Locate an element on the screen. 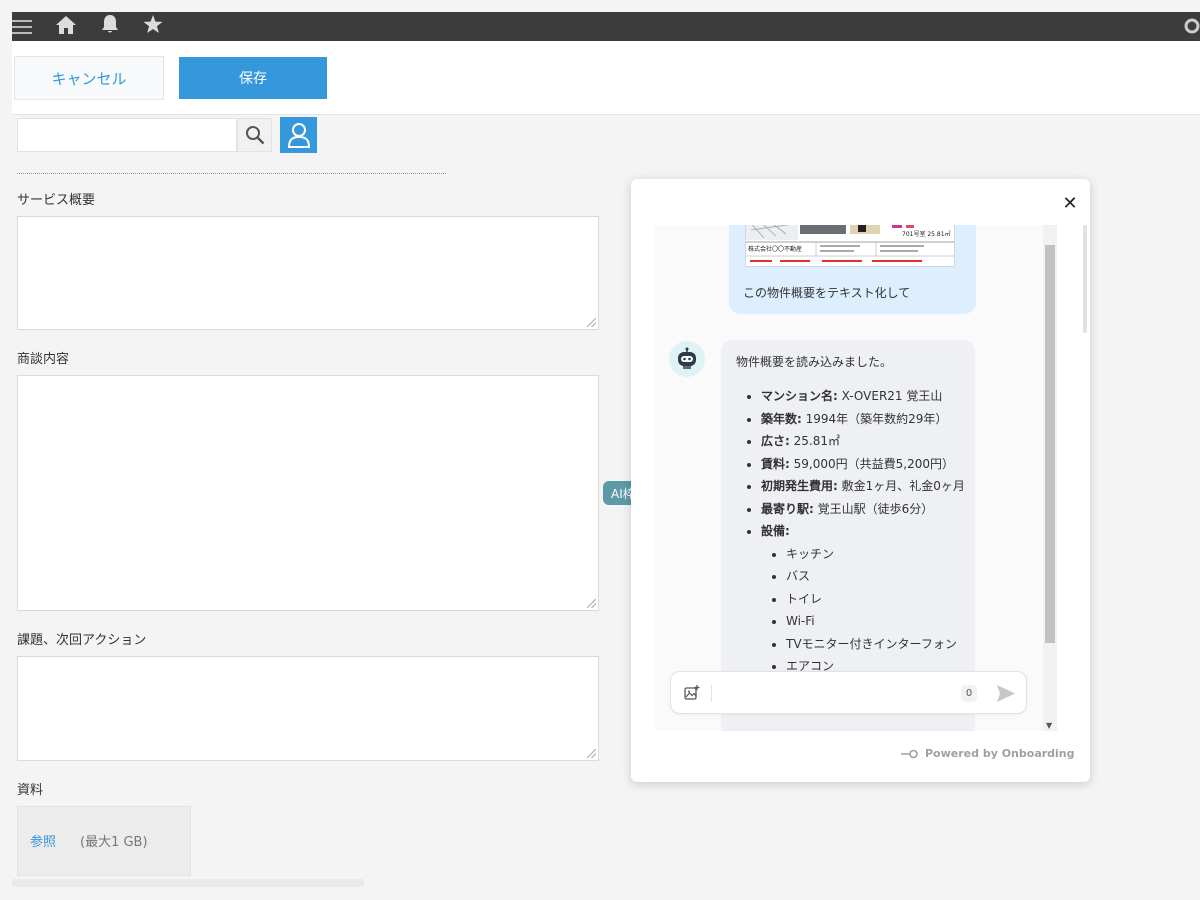 The width and height of the screenshot is (1200, 900). list-item: 最寄り駅: 覚王山駅（徒歩6分） is located at coordinates (863, 509).